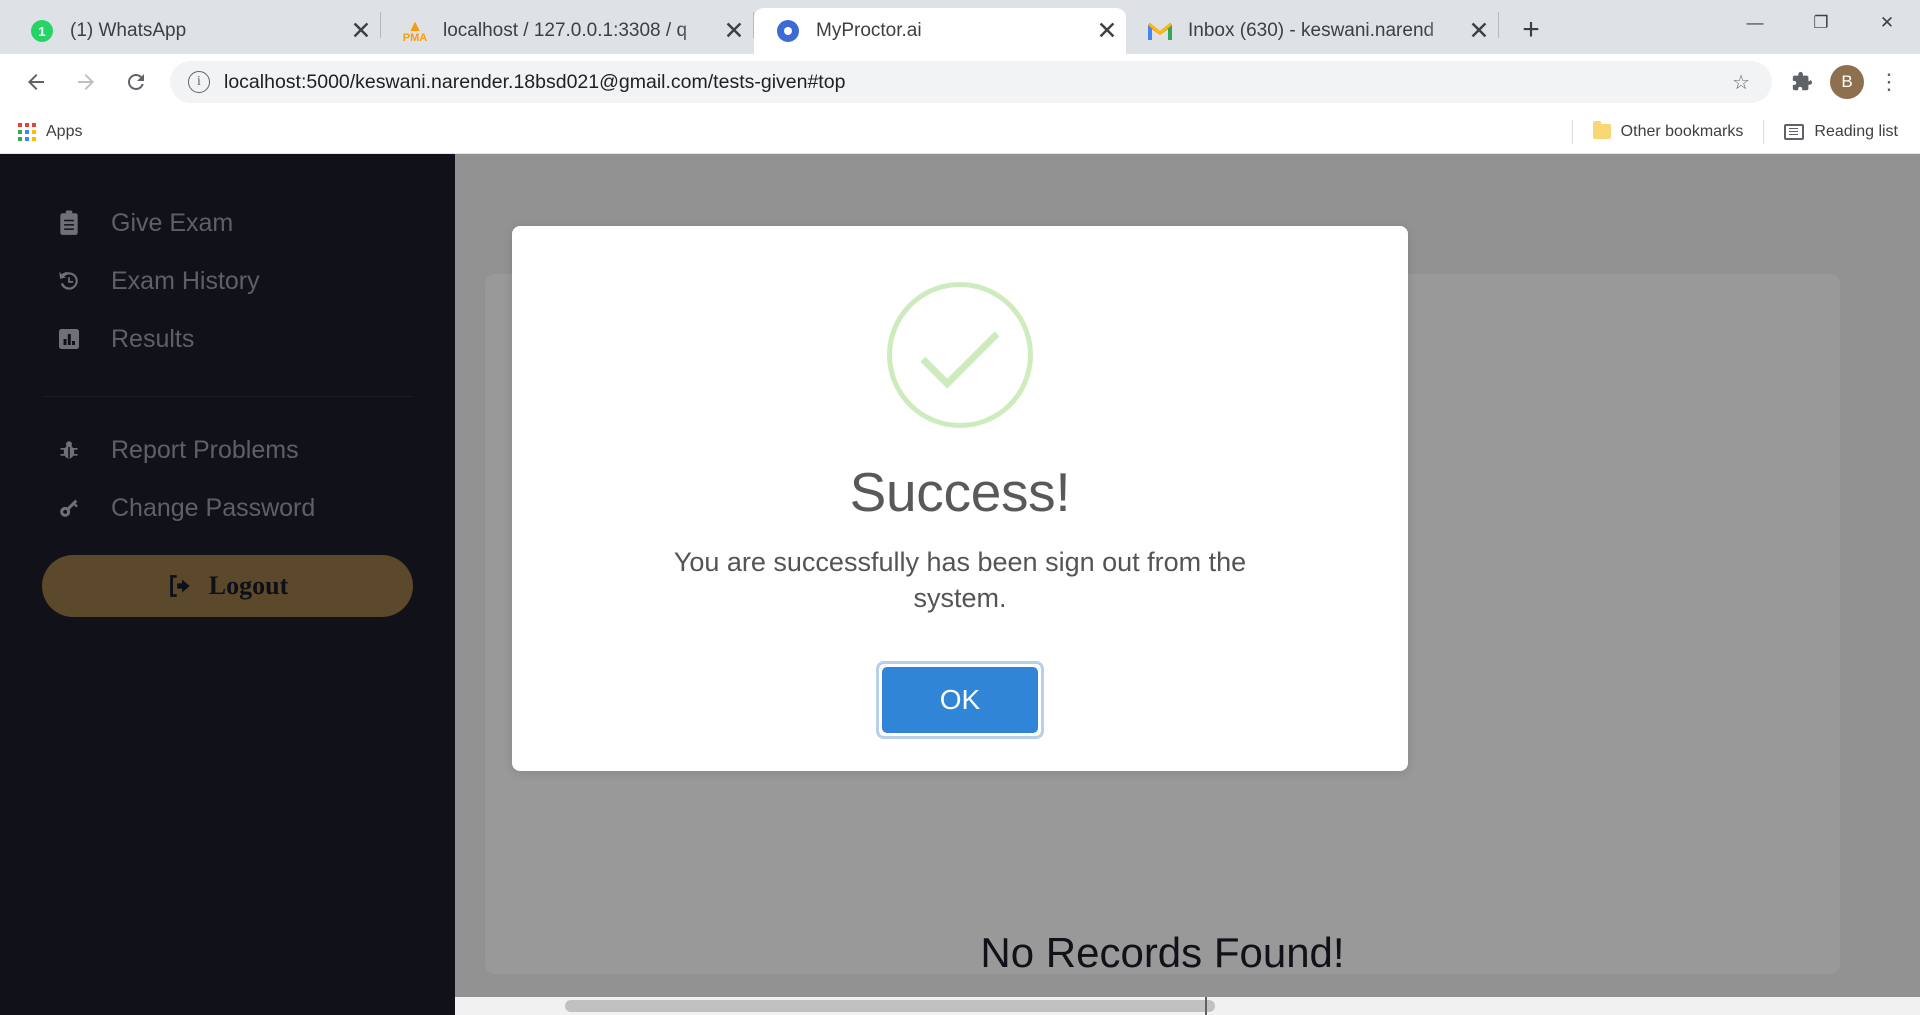 The width and height of the screenshot is (1920, 1015). Describe the element at coordinates (1741, 82) in the screenshot. I see `bookmark-star-icon: ☆` at that location.